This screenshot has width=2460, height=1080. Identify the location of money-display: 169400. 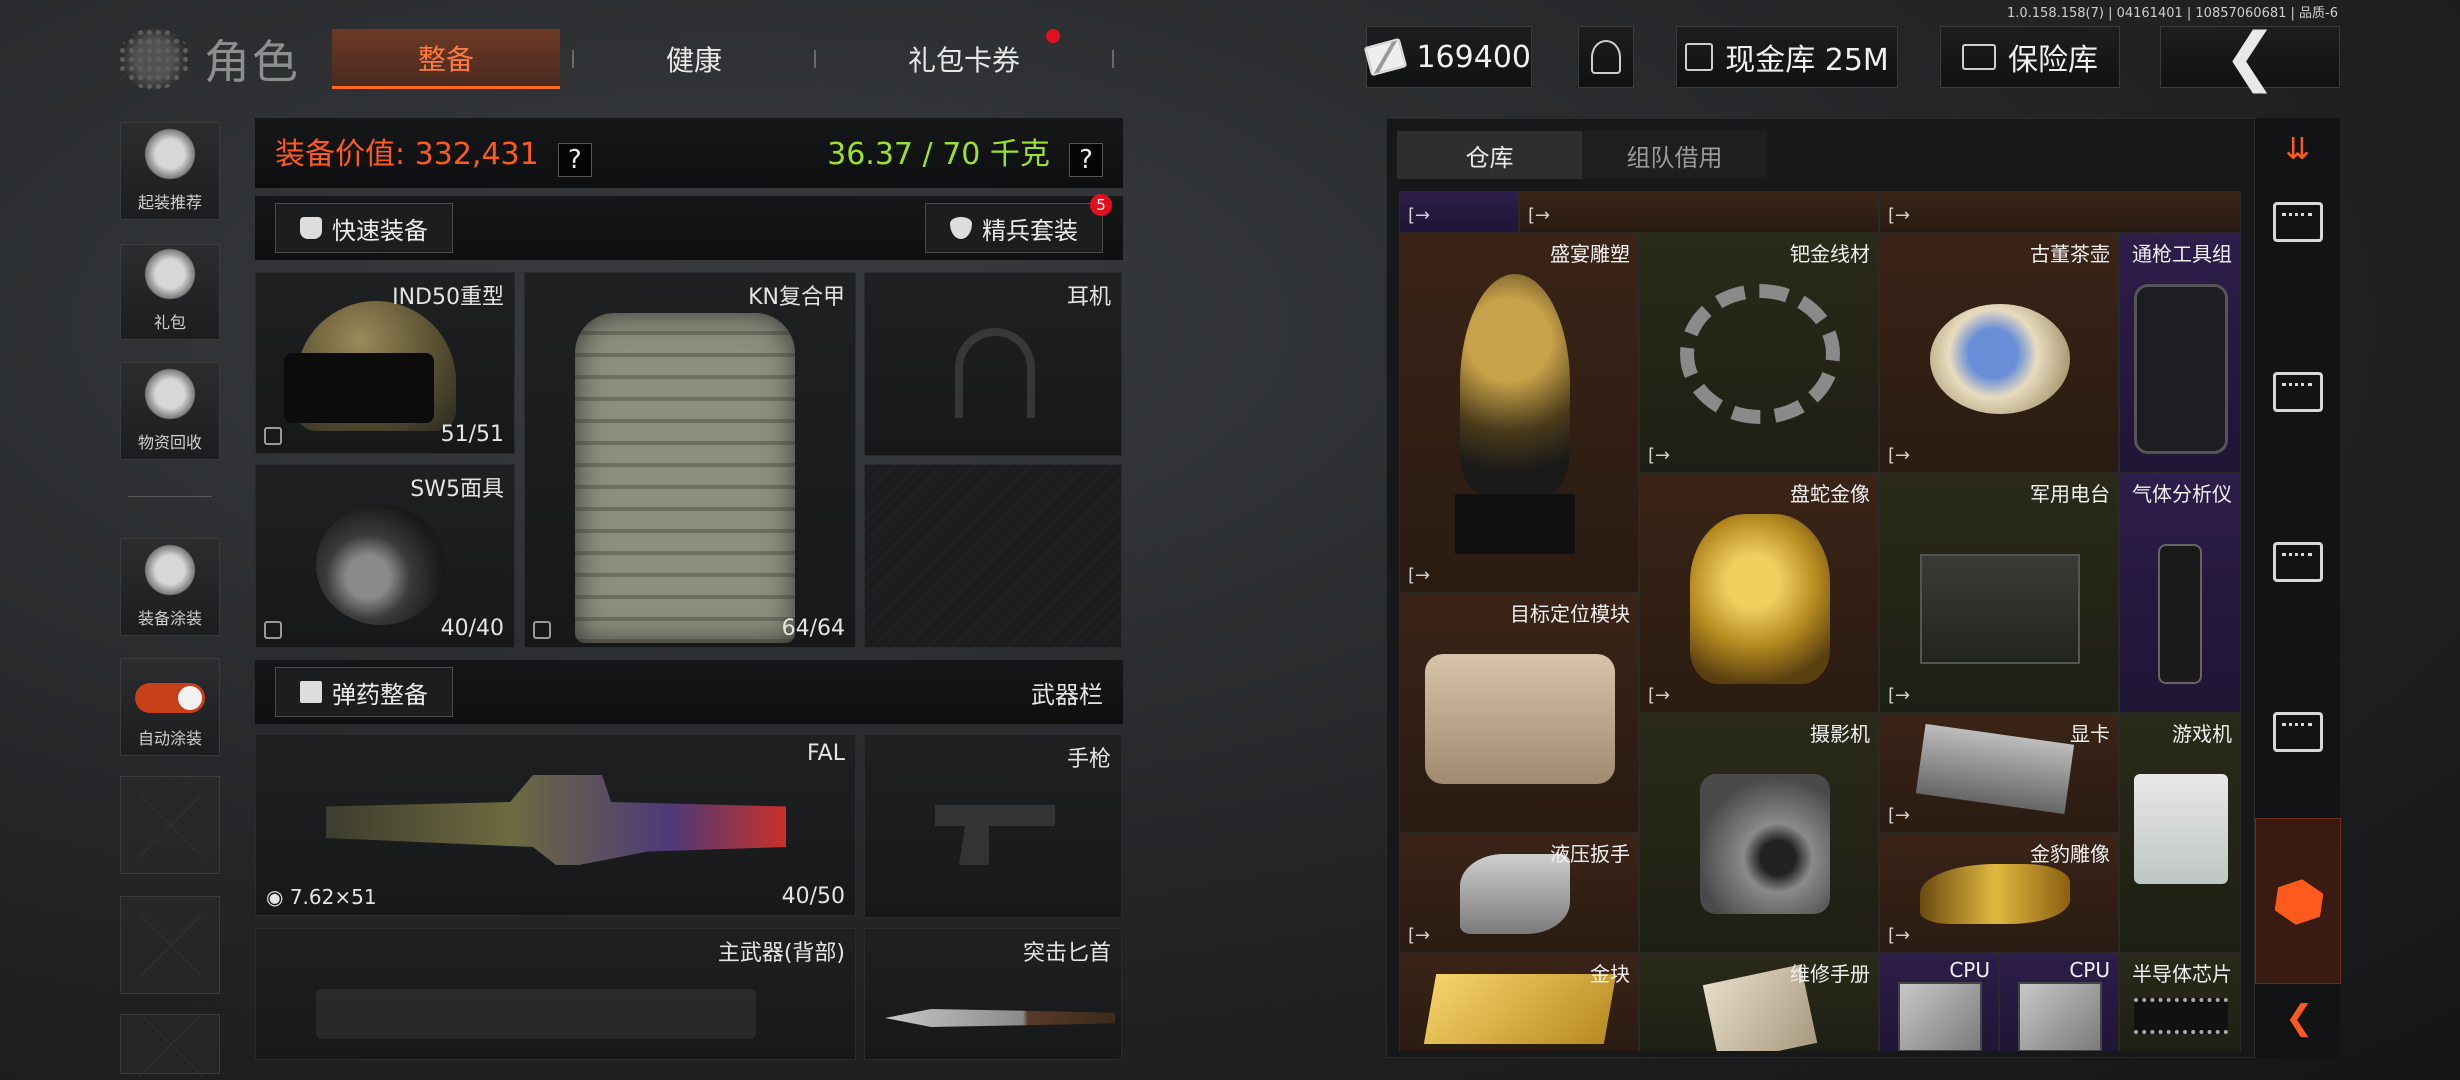
(1447, 57).